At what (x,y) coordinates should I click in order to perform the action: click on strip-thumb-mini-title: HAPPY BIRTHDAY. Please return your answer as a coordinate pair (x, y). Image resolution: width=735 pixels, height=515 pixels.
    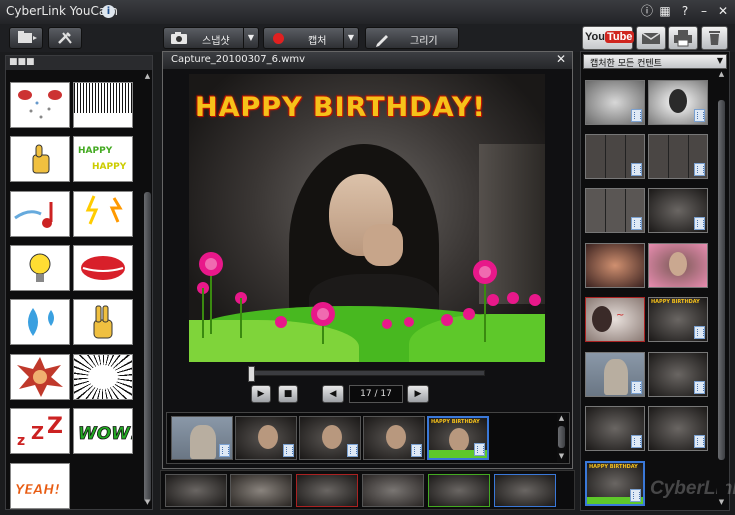
    Looking at the image, I should click on (455, 422).